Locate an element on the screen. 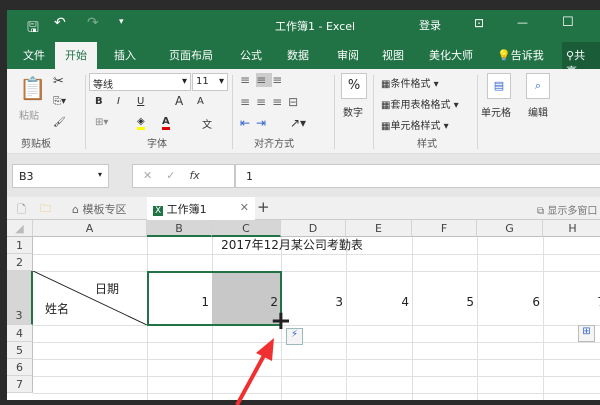  underline-button: U is located at coordinates (140, 101).